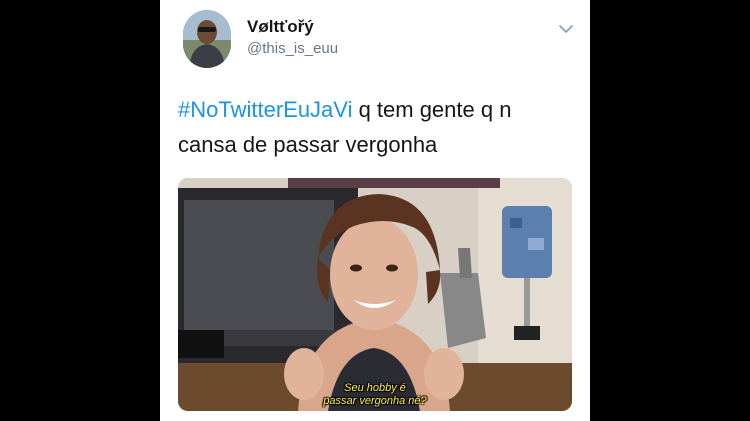 Image resolution: width=750 pixels, height=421 pixels. Describe the element at coordinates (308, 144) in the screenshot. I see `tweet-text-line2: cansa de passar vergonha` at that location.